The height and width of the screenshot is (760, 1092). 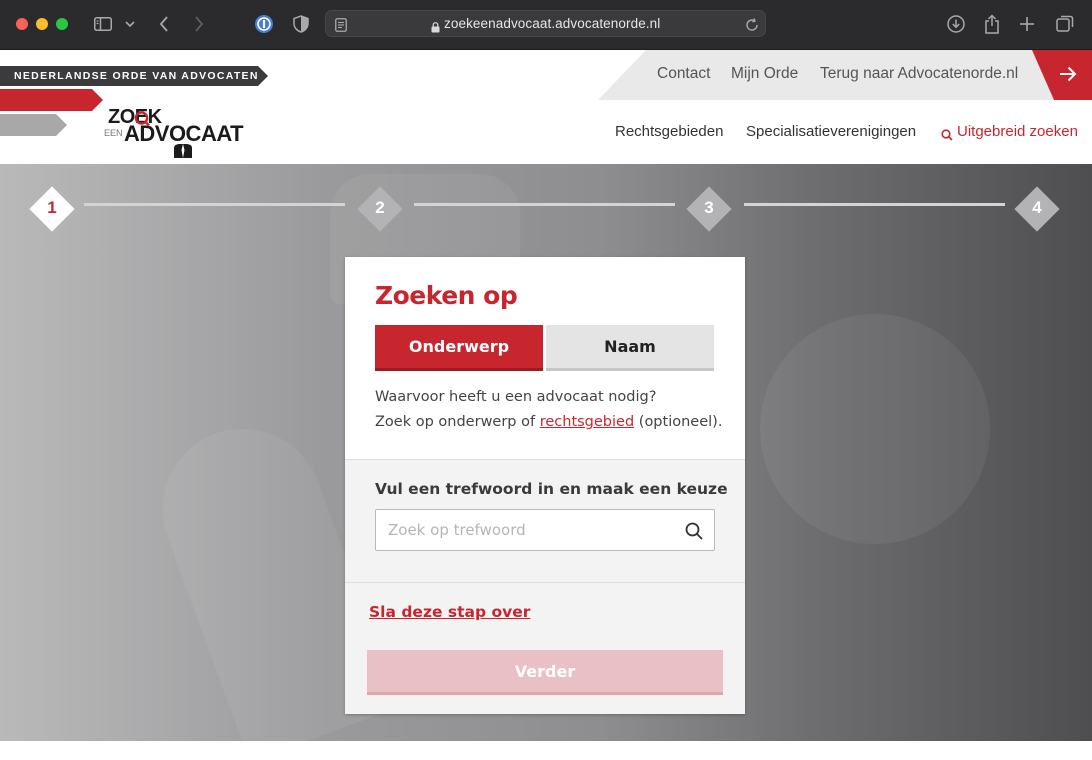 I want to click on tab-naam: Naam, so click(x=630, y=348).